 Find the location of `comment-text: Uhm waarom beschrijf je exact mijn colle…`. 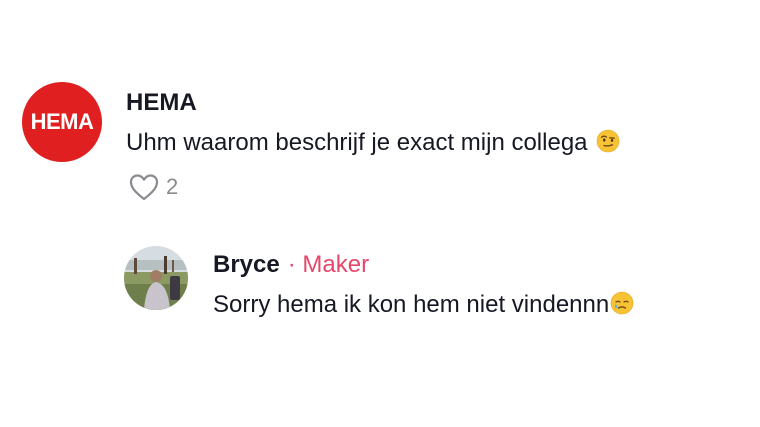

comment-text: Uhm waarom beschrijf je exact mijn colle… is located at coordinates (357, 142).